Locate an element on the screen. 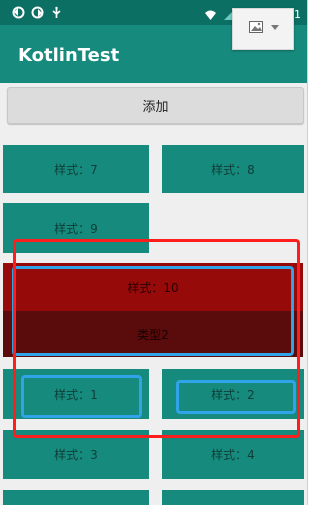 The width and height of the screenshot is (320, 505). wifi-icon is located at coordinates (210, 14).